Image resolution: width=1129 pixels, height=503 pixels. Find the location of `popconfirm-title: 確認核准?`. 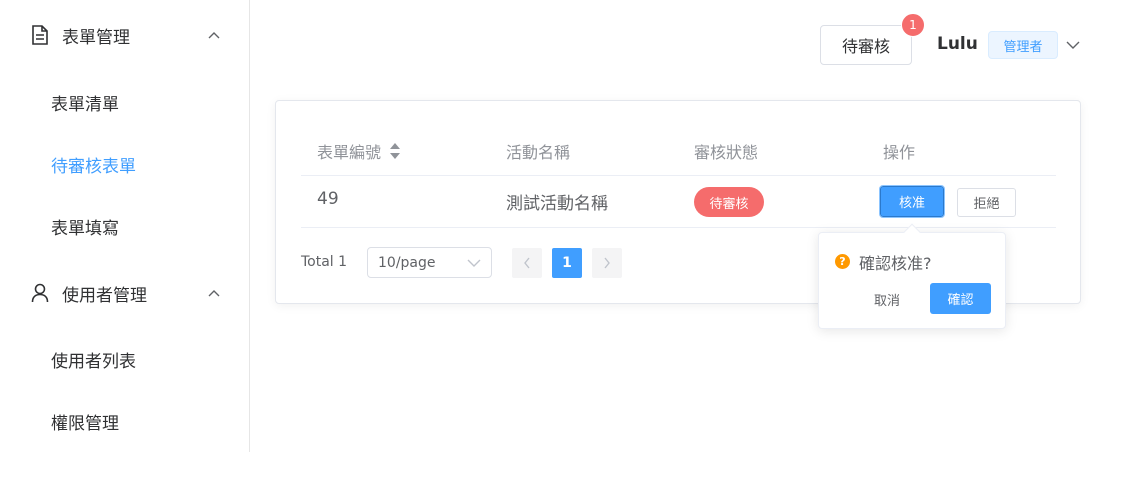

popconfirm-title: 確認核准? is located at coordinates (895, 263).